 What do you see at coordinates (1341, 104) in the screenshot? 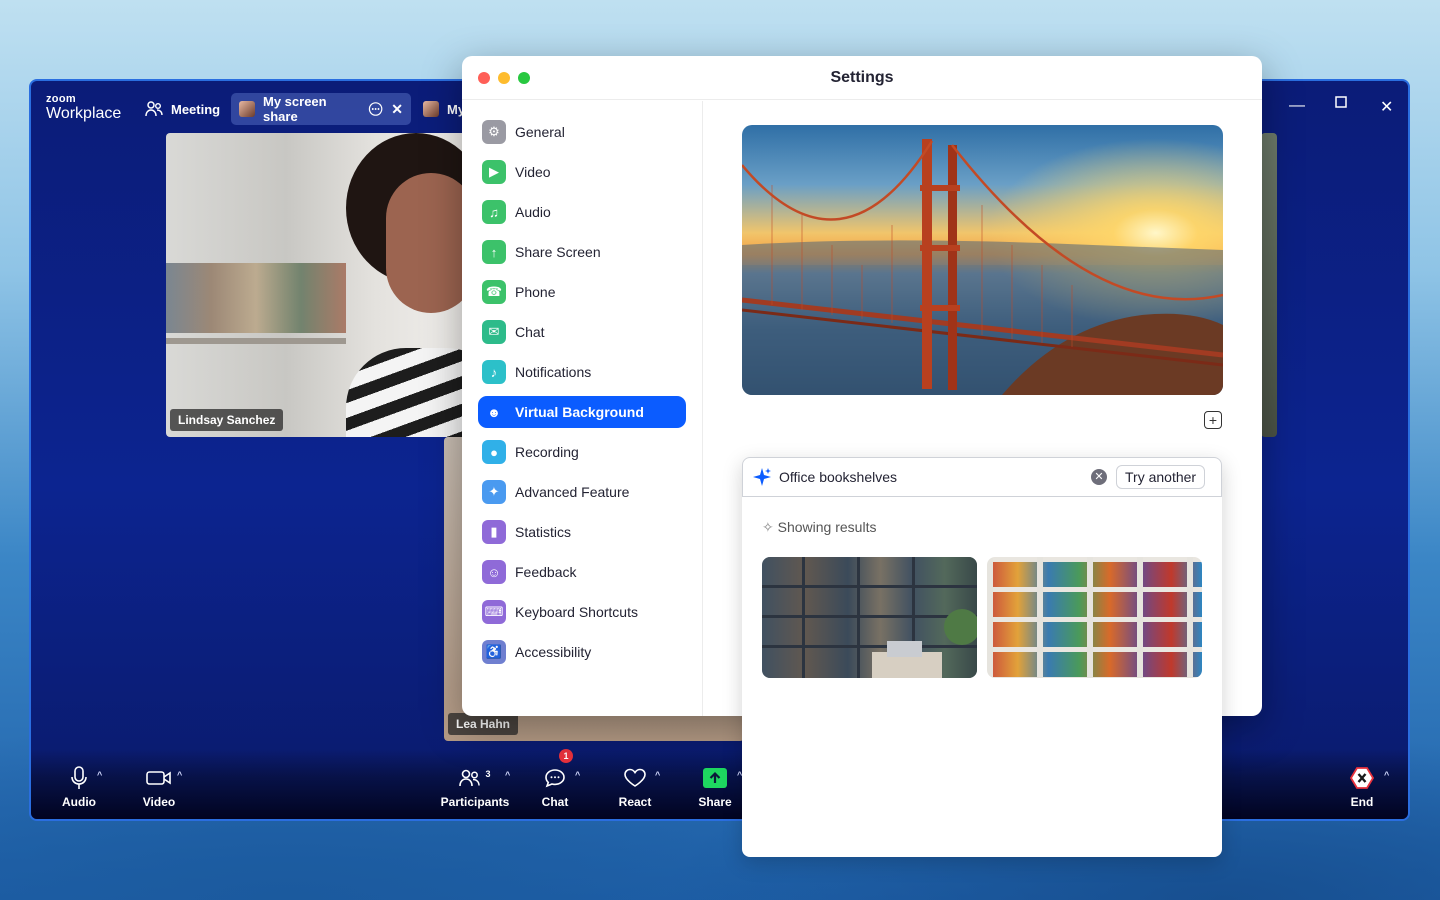
I see `maximize-icon` at bounding box center [1341, 104].